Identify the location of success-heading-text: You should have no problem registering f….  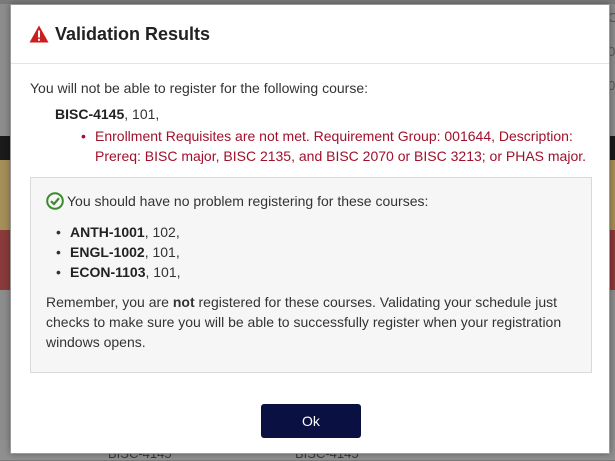
(248, 201).